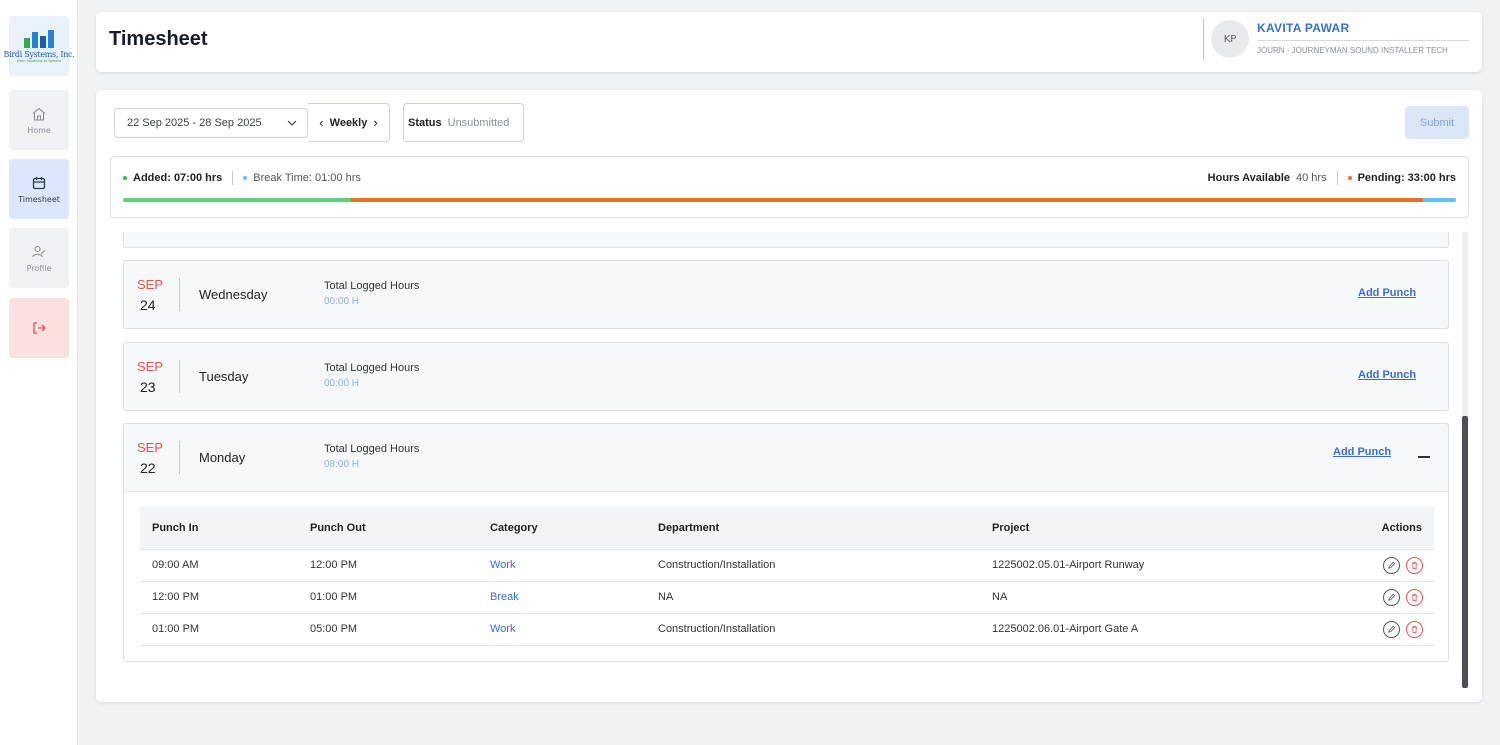 Image resolution: width=1500 pixels, height=745 pixels. What do you see at coordinates (39, 114) in the screenshot?
I see `home-icon` at bounding box center [39, 114].